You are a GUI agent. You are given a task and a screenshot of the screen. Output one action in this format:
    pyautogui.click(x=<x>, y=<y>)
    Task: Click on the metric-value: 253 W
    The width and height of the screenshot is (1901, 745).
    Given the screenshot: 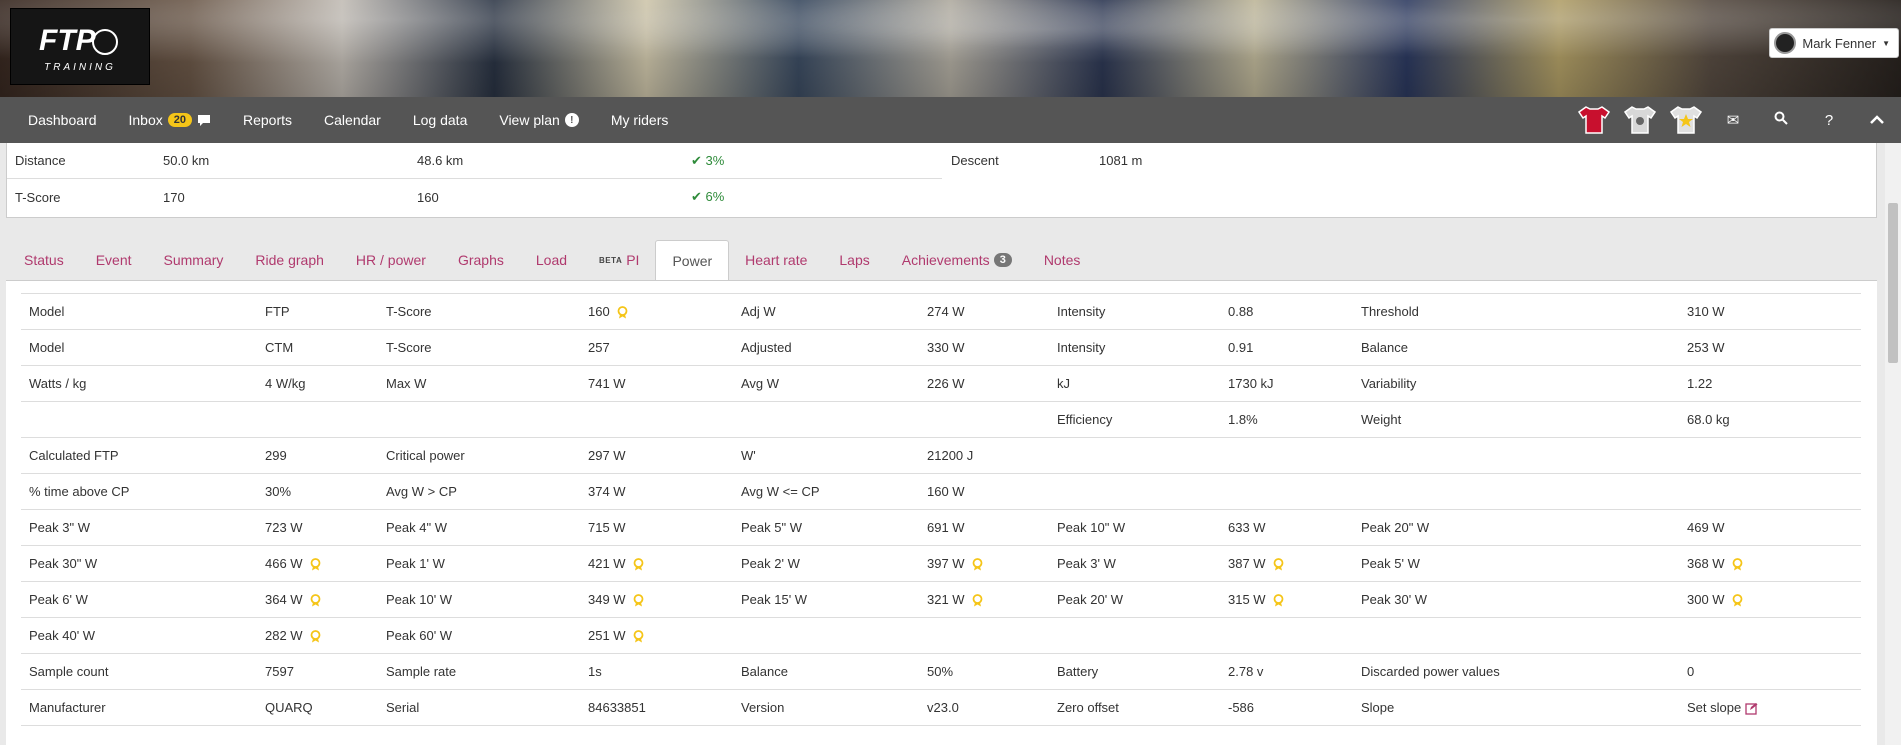 What is the action you would take?
    pyautogui.click(x=1770, y=347)
    